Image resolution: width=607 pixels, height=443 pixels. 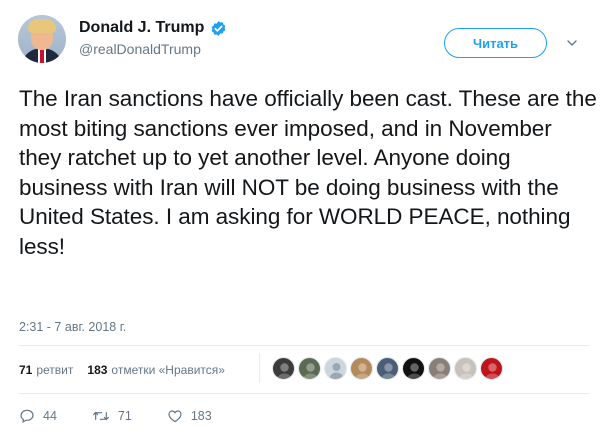 I want to click on like-button: 183, so click(x=189, y=416).